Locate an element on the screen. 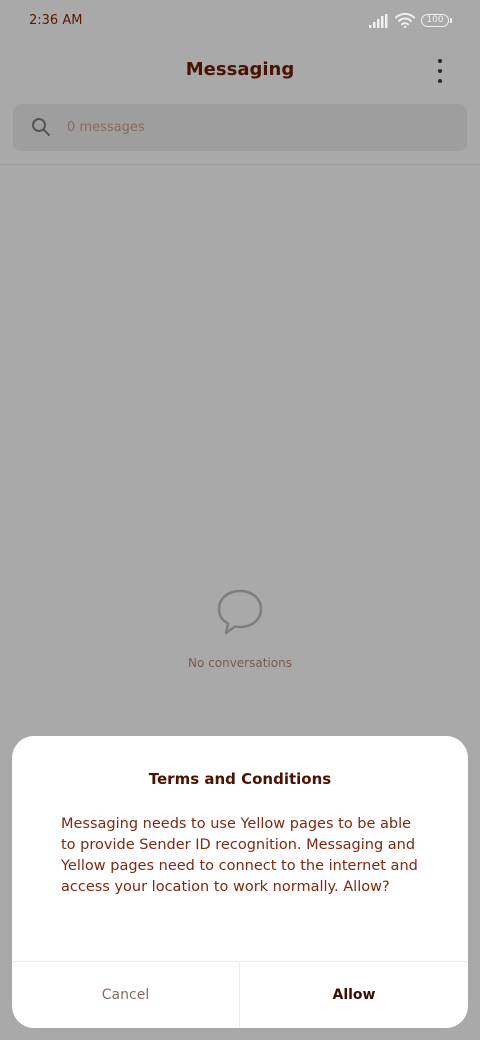  signal-icon is located at coordinates (378, 21).